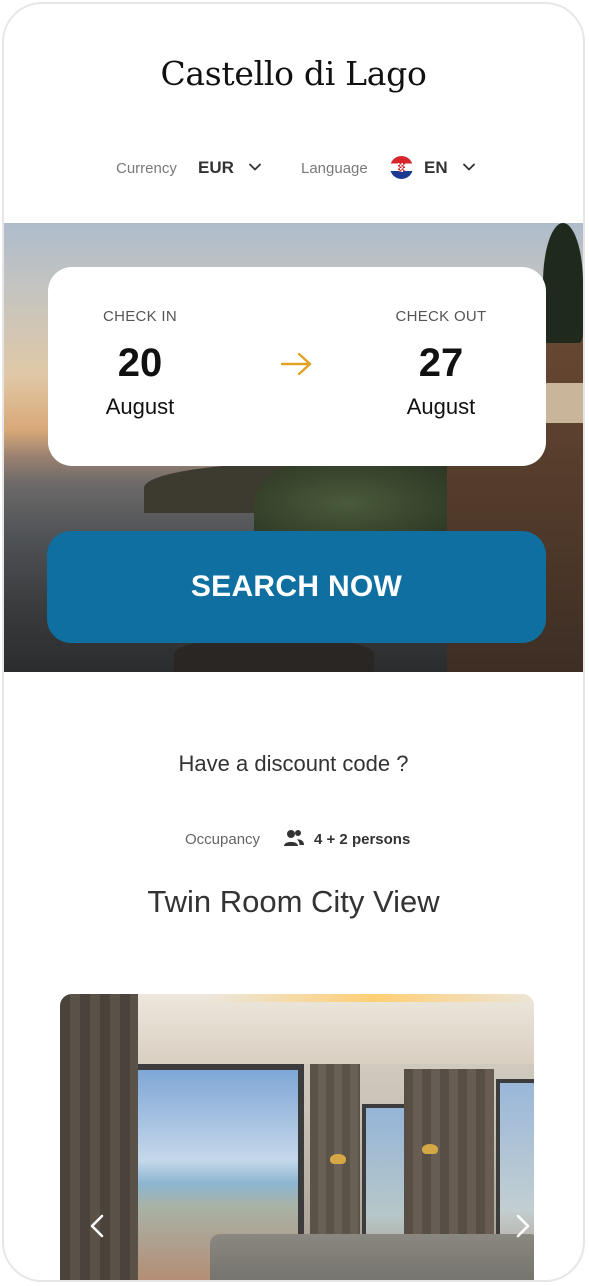  What do you see at coordinates (223, 839) in the screenshot?
I see `occupancy-label: Occupancy` at bounding box center [223, 839].